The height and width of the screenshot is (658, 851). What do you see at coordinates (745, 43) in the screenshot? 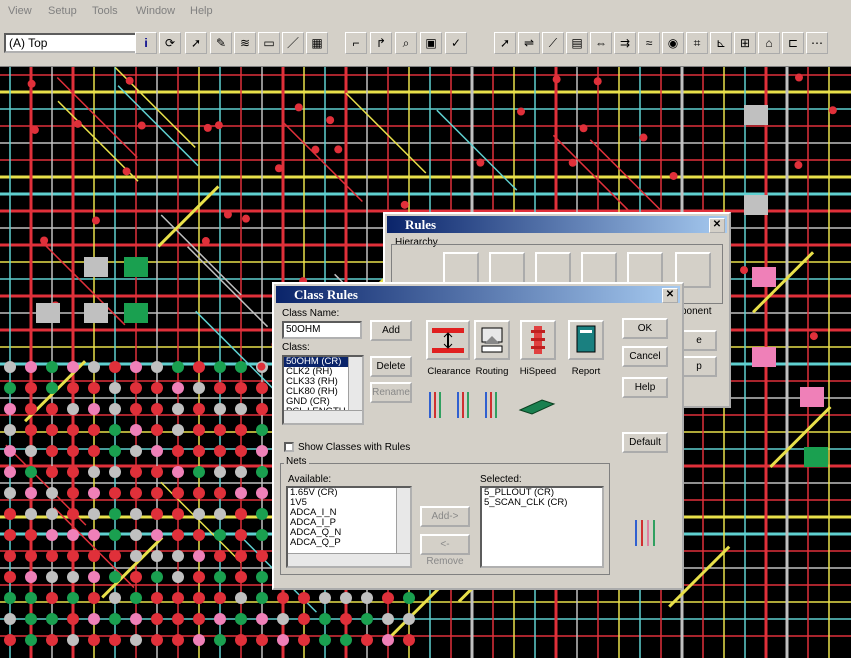
I see `pair-icon: ⊞` at bounding box center [745, 43].